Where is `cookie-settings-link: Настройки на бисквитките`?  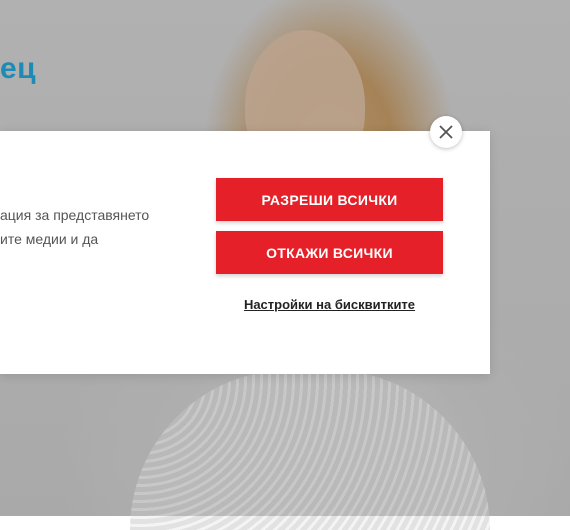
cookie-settings-link: Настройки на бисквитките is located at coordinates (329, 304).